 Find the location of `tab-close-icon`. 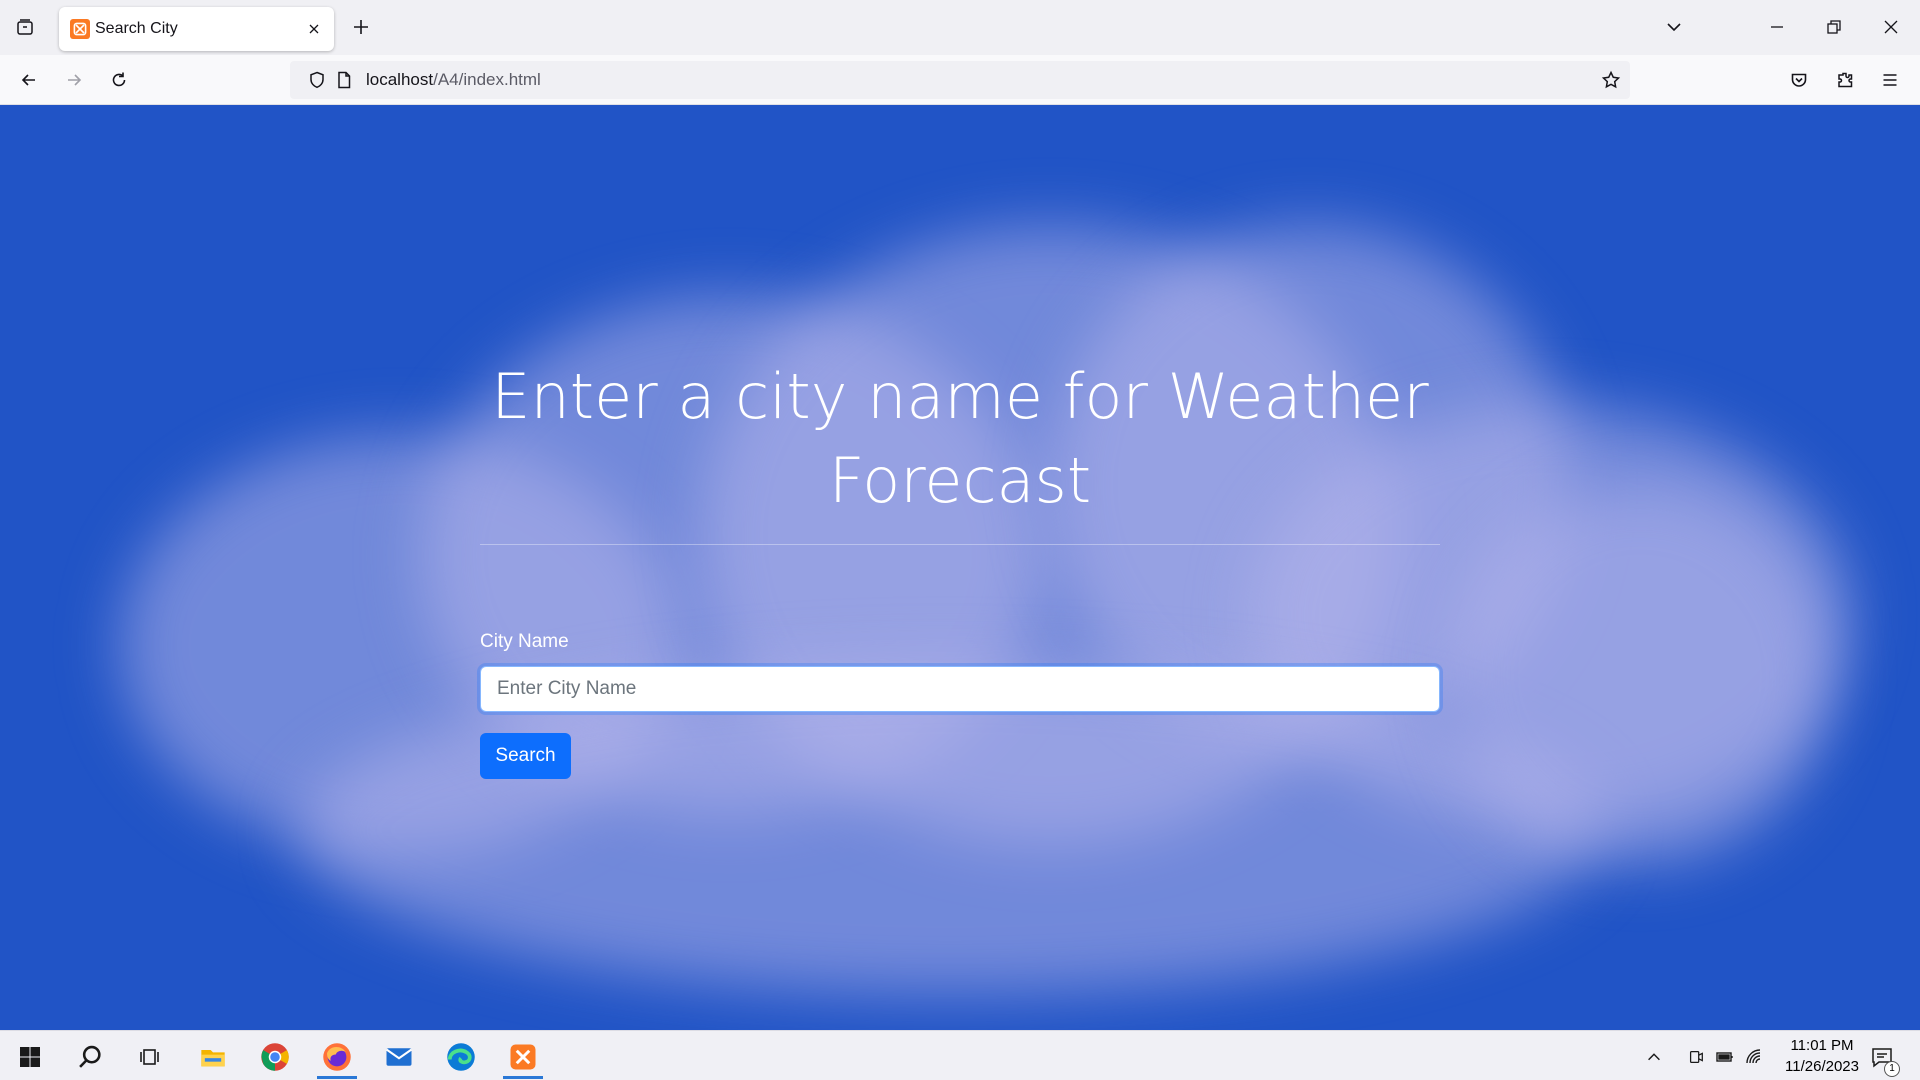

tab-close-icon is located at coordinates (314, 29).